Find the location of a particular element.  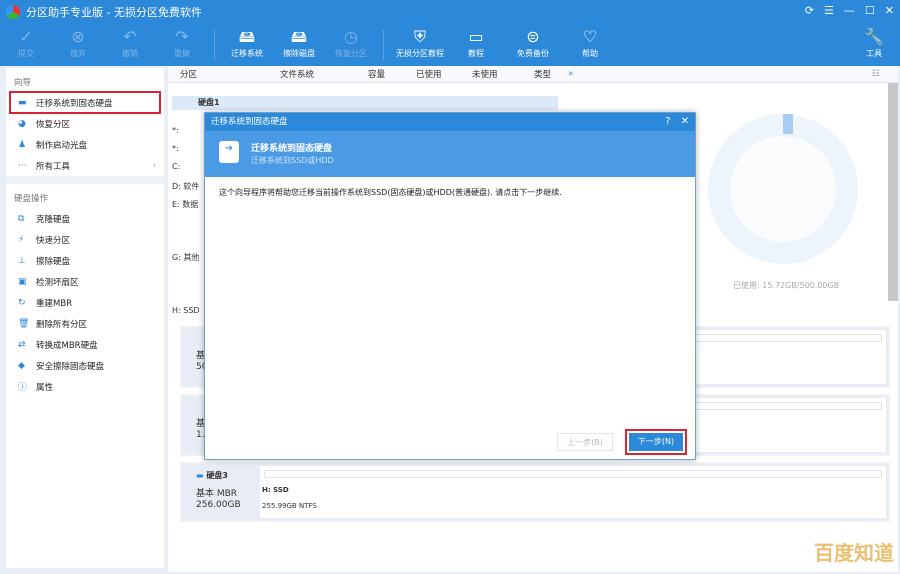

disk-row: 硬盘1 is located at coordinates (365, 103).